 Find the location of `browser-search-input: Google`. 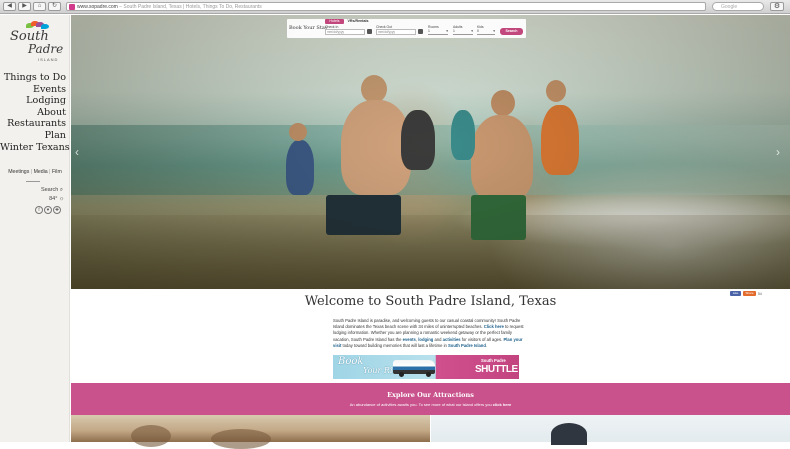

browser-search-input: Google is located at coordinates (738, 6).